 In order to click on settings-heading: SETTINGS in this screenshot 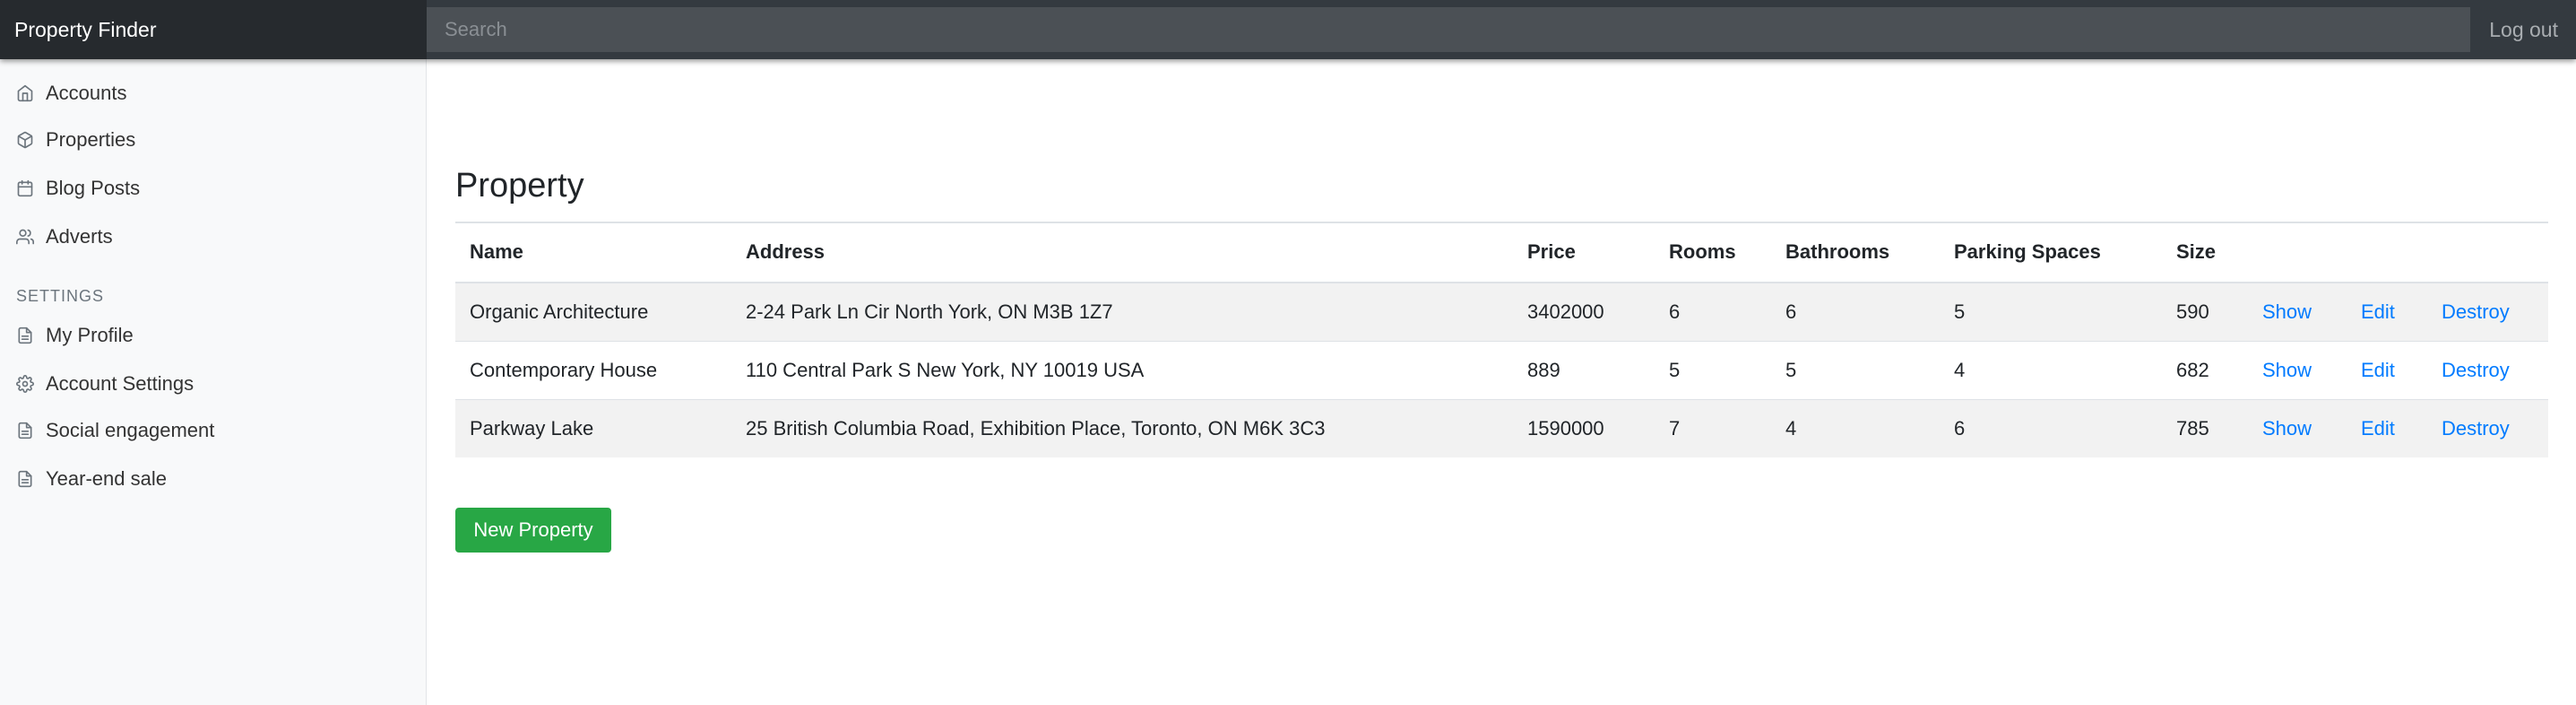, I will do `click(60, 296)`.